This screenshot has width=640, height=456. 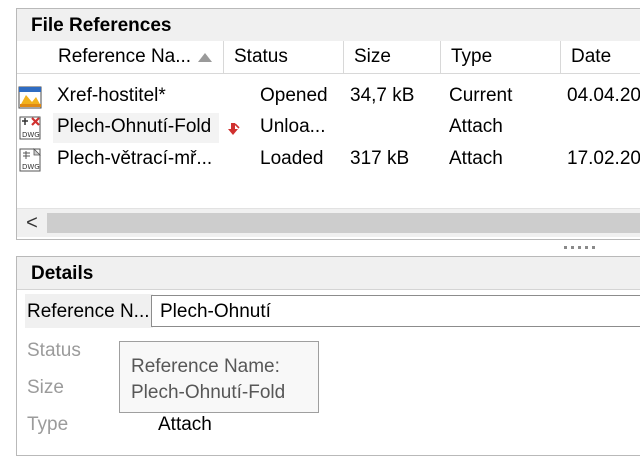 What do you see at coordinates (54, 350) in the screenshot?
I see `status-label: Status` at bounding box center [54, 350].